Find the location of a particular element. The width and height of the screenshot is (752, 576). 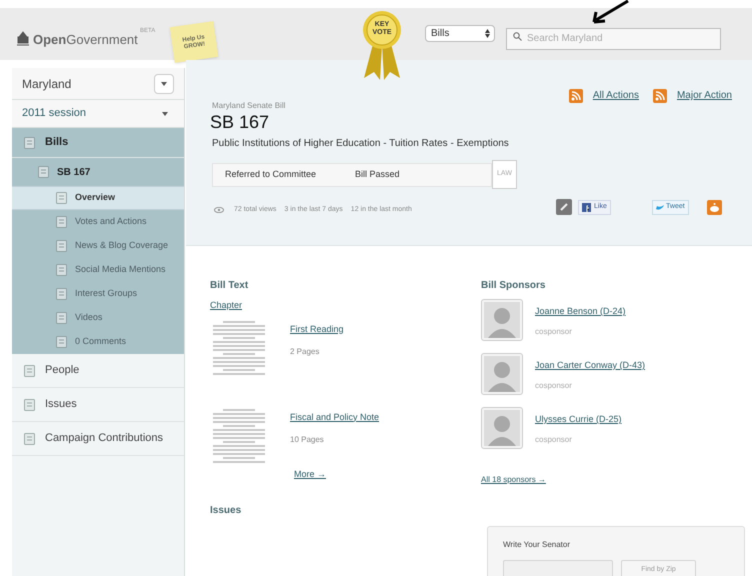

bill-number: SB 167 is located at coordinates (240, 122).